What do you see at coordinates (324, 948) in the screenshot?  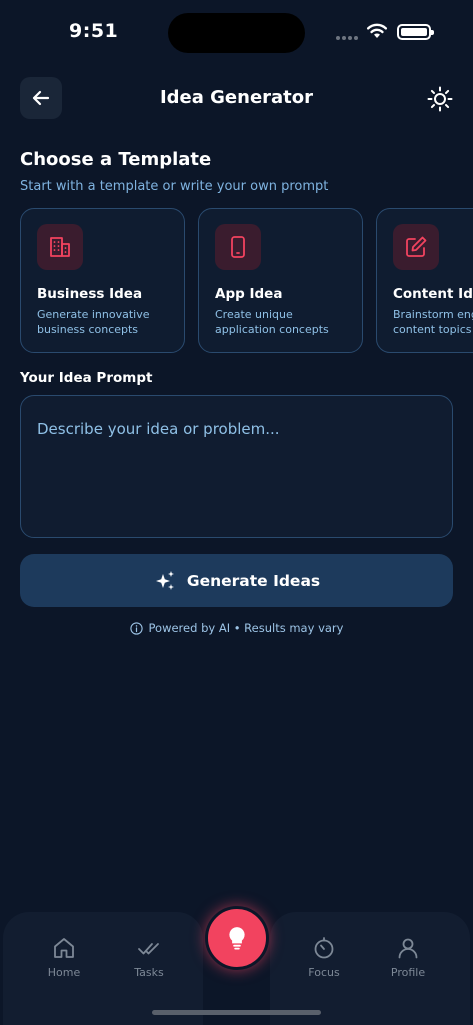 I see `timer-icon` at bounding box center [324, 948].